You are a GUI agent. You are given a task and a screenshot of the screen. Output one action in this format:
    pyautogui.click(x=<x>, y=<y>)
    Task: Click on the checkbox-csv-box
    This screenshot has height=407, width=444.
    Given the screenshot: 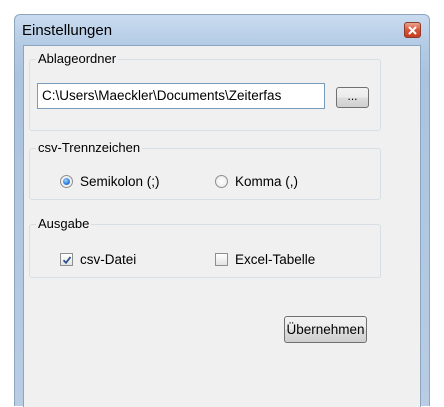 What is the action you would take?
    pyautogui.click(x=66, y=259)
    